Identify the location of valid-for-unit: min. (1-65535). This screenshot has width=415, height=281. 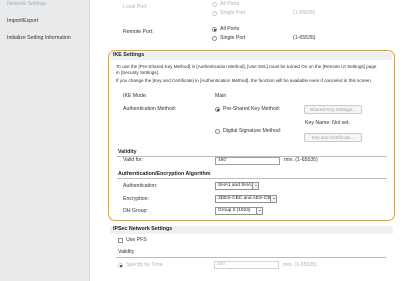
(301, 160).